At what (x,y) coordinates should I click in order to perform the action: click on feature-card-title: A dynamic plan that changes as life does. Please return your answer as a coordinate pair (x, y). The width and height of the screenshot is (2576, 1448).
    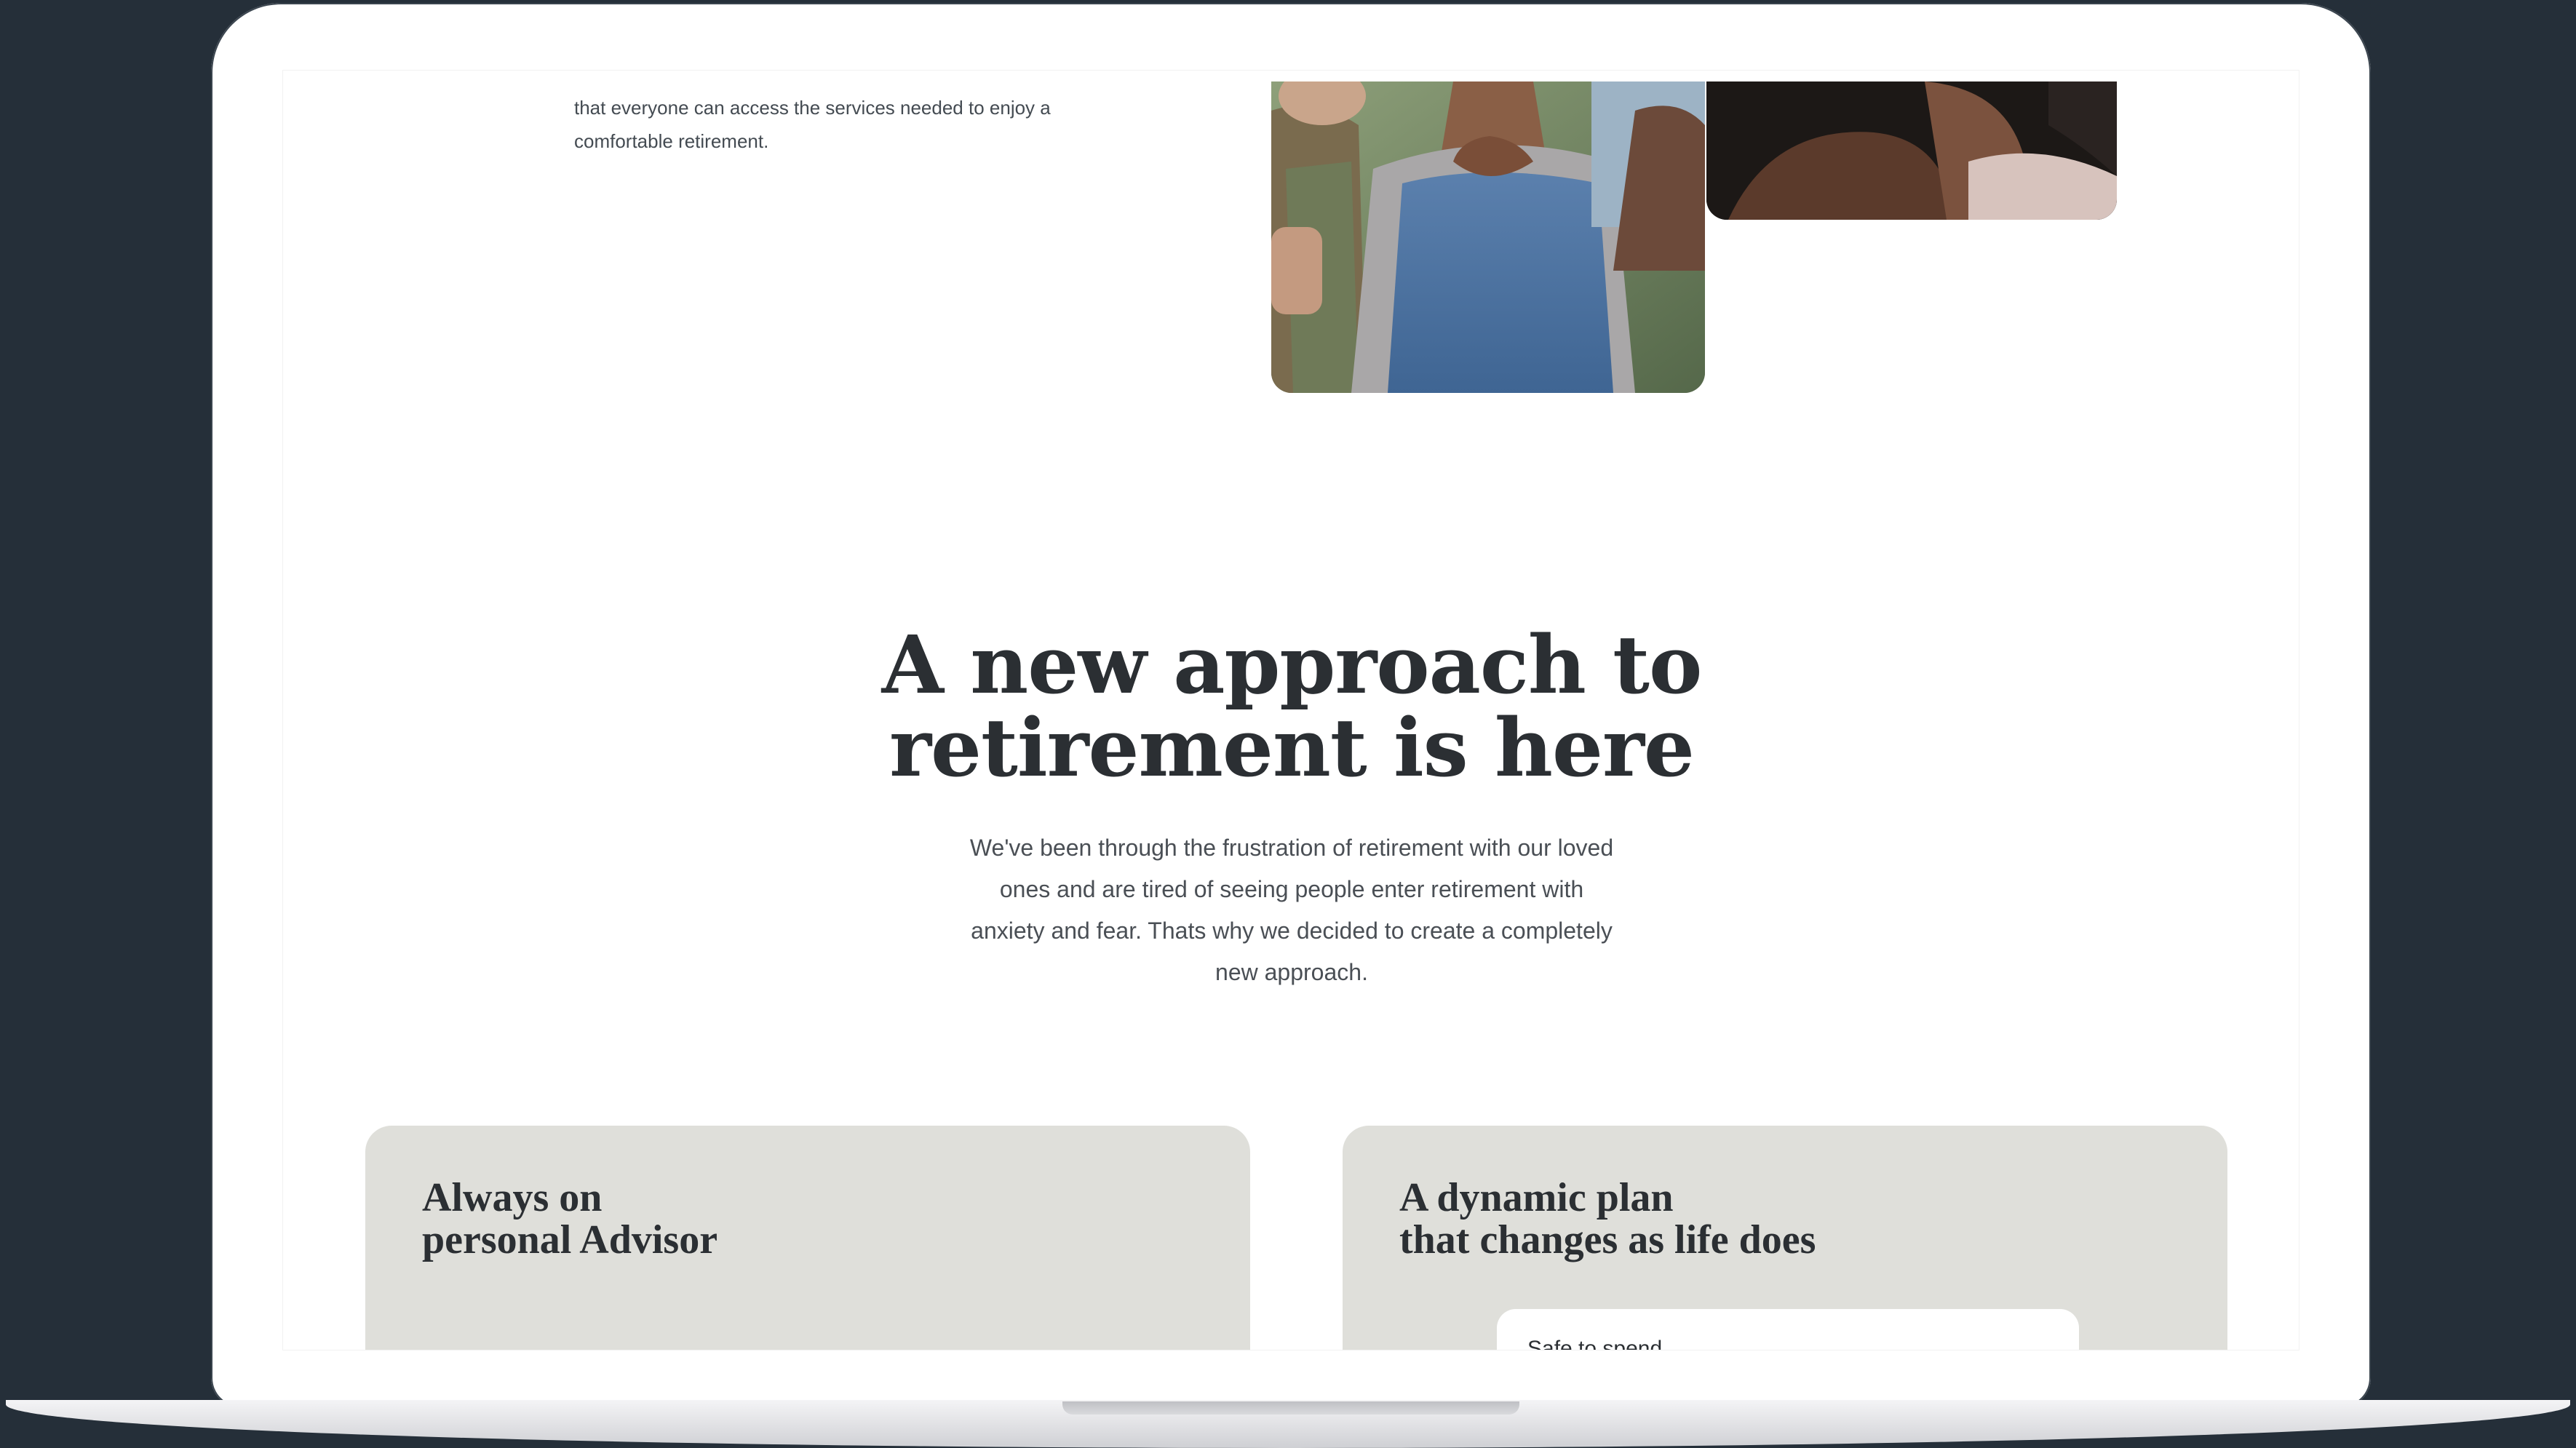
    Looking at the image, I should click on (1608, 1219).